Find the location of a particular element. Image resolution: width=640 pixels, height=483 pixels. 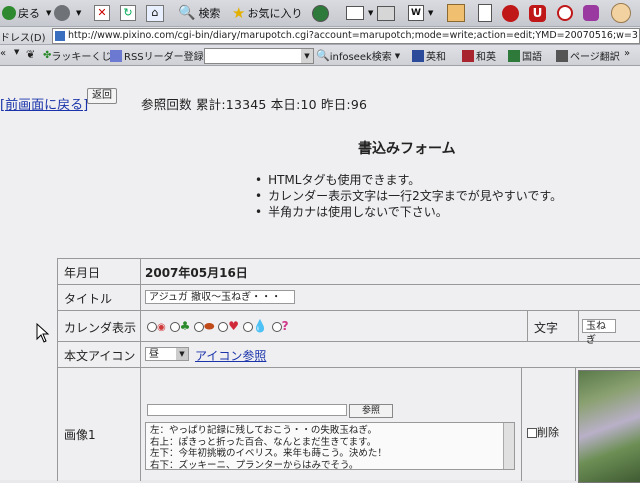

word-icon: W is located at coordinates (416, 13).